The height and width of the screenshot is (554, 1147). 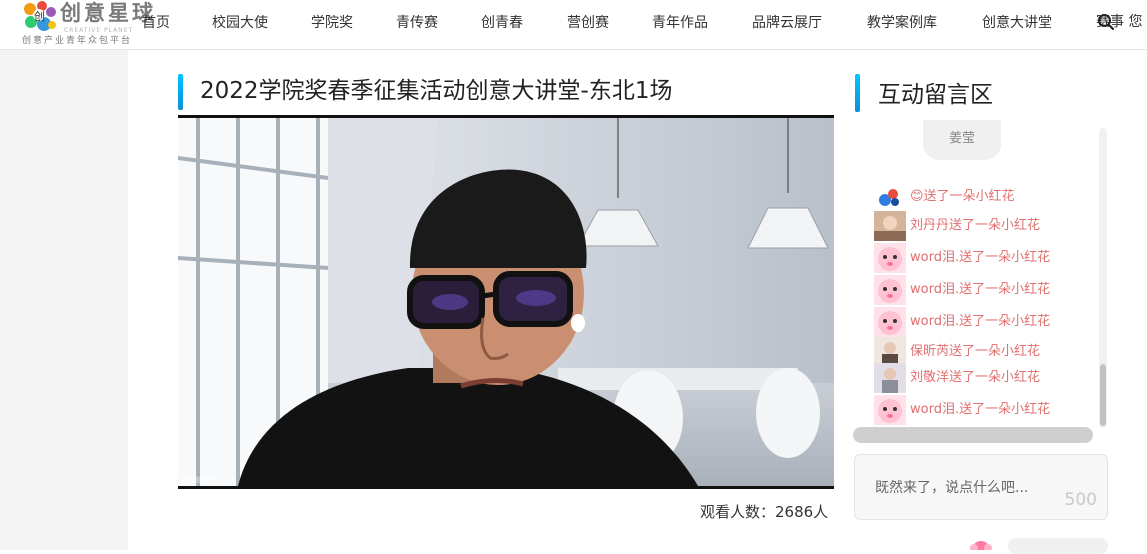 I want to click on char-limit-counter: 500, so click(x=1080, y=500).